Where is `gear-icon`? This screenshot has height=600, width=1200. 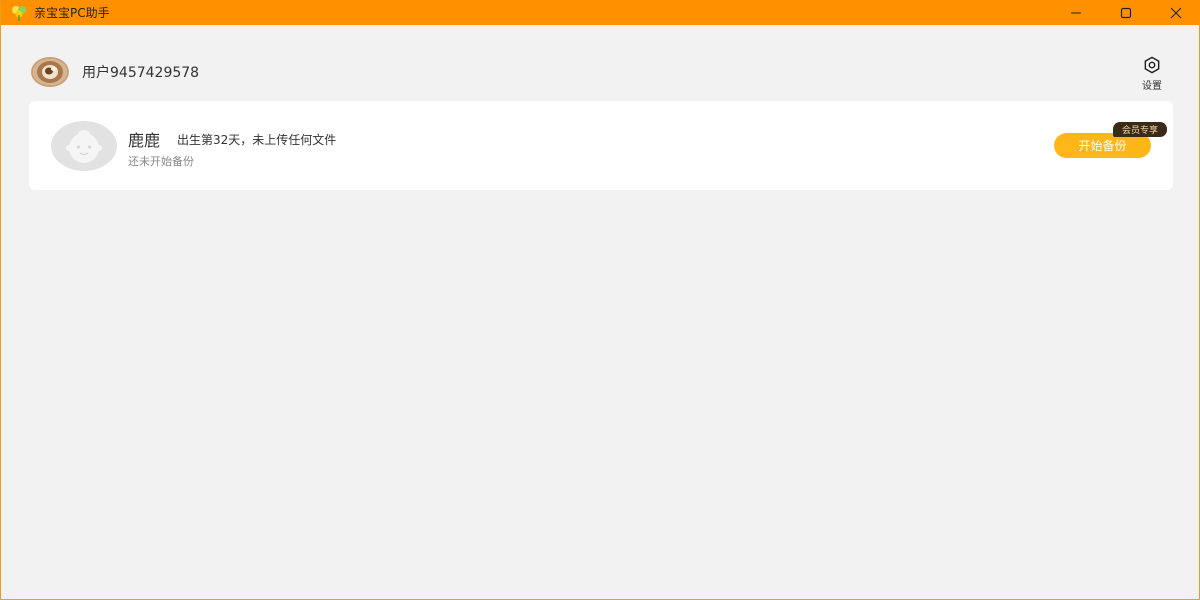
gear-icon is located at coordinates (1152, 65).